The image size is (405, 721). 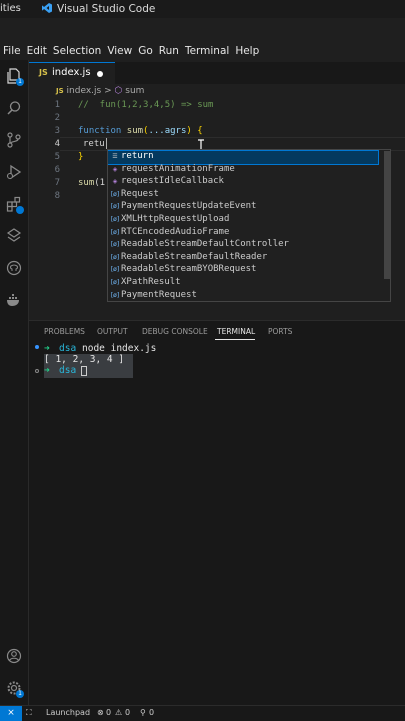 What do you see at coordinates (14, 140) in the screenshot?
I see `source-control-icon` at bounding box center [14, 140].